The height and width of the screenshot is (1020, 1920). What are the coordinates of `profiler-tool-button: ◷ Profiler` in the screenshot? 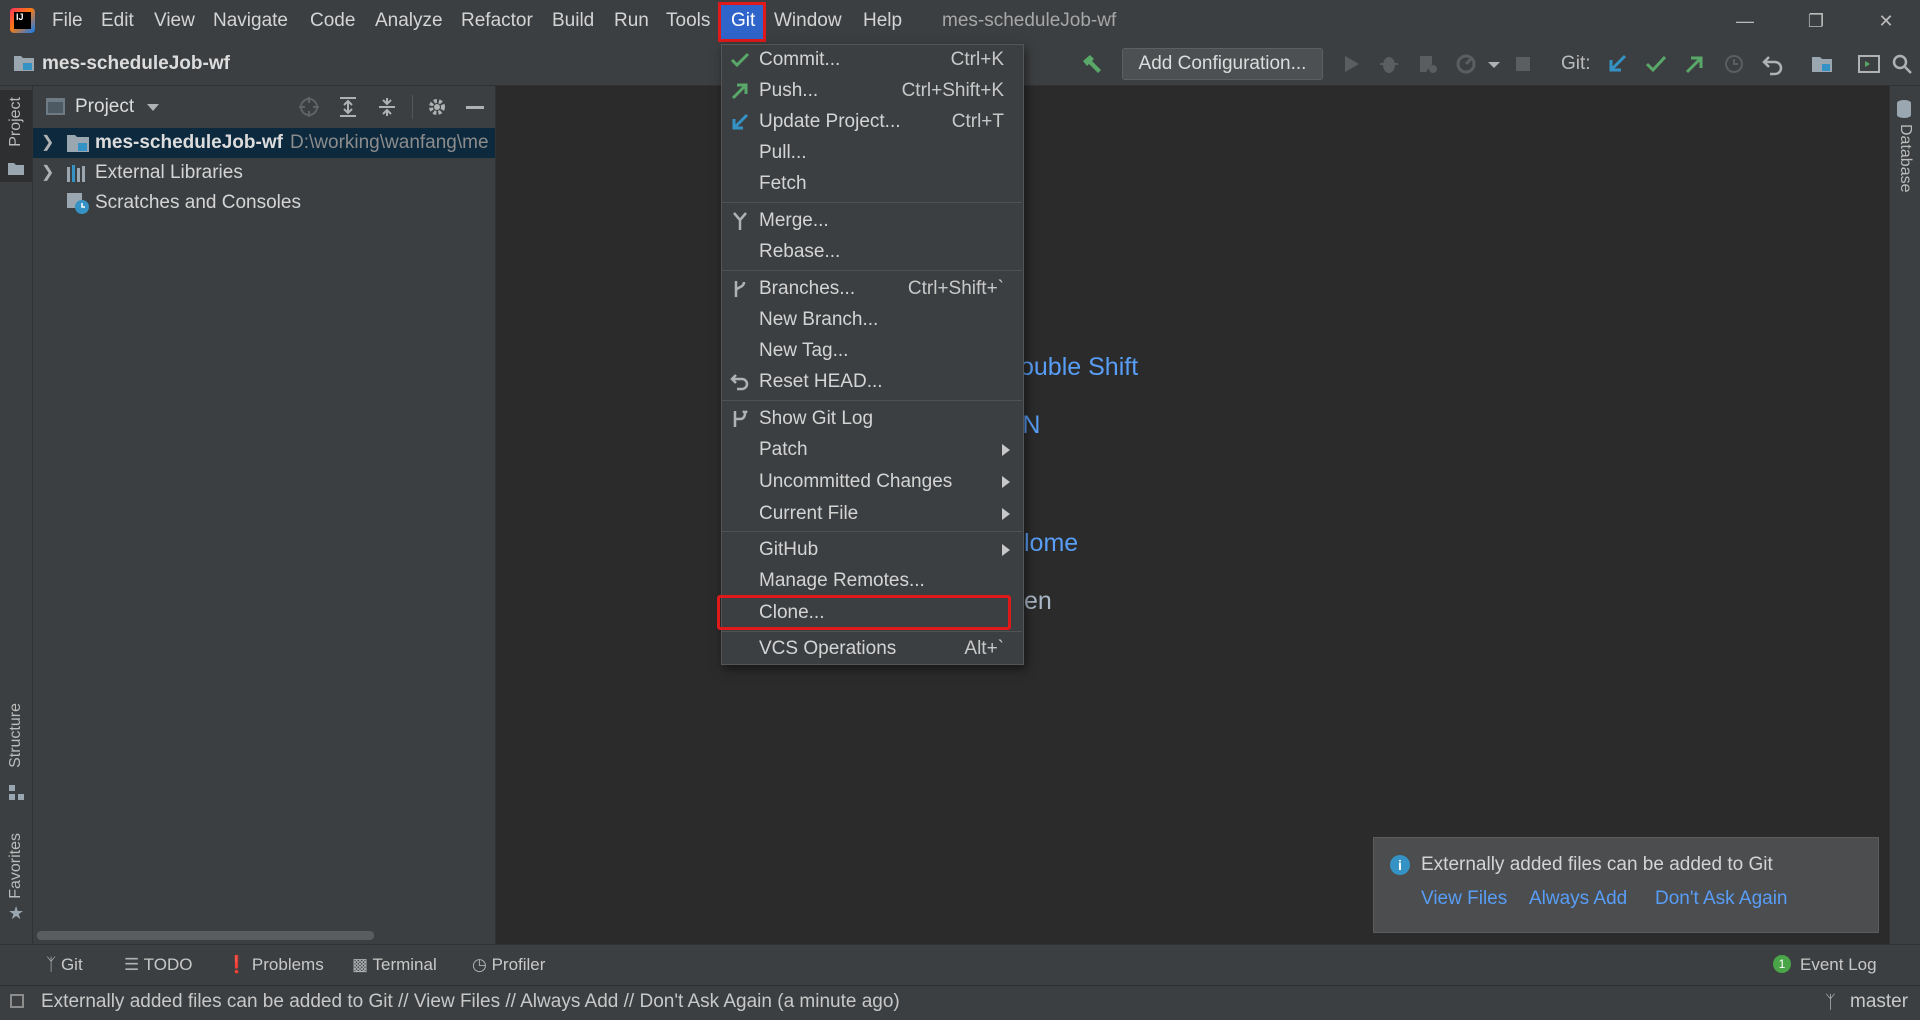 It's located at (508, 964).